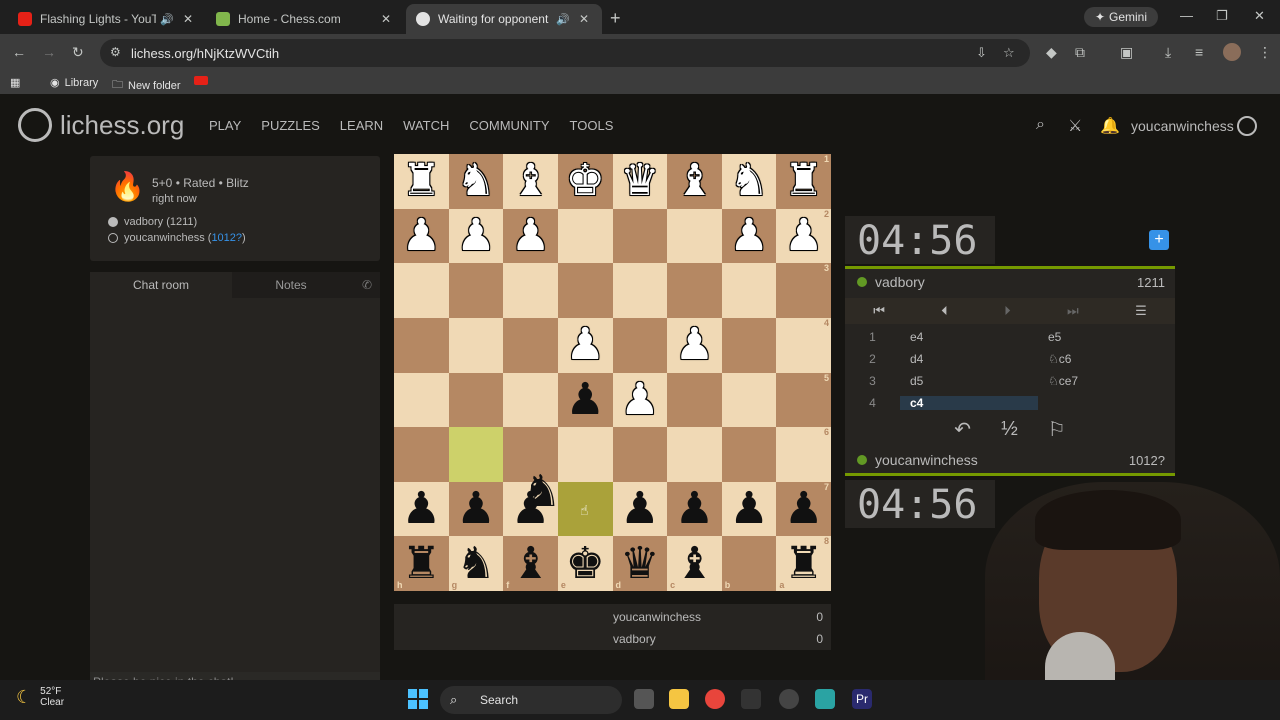 The width and height of the screenshot is (1280, 720). I want to click on player-name: youcanwinchess, so click(917, 460).